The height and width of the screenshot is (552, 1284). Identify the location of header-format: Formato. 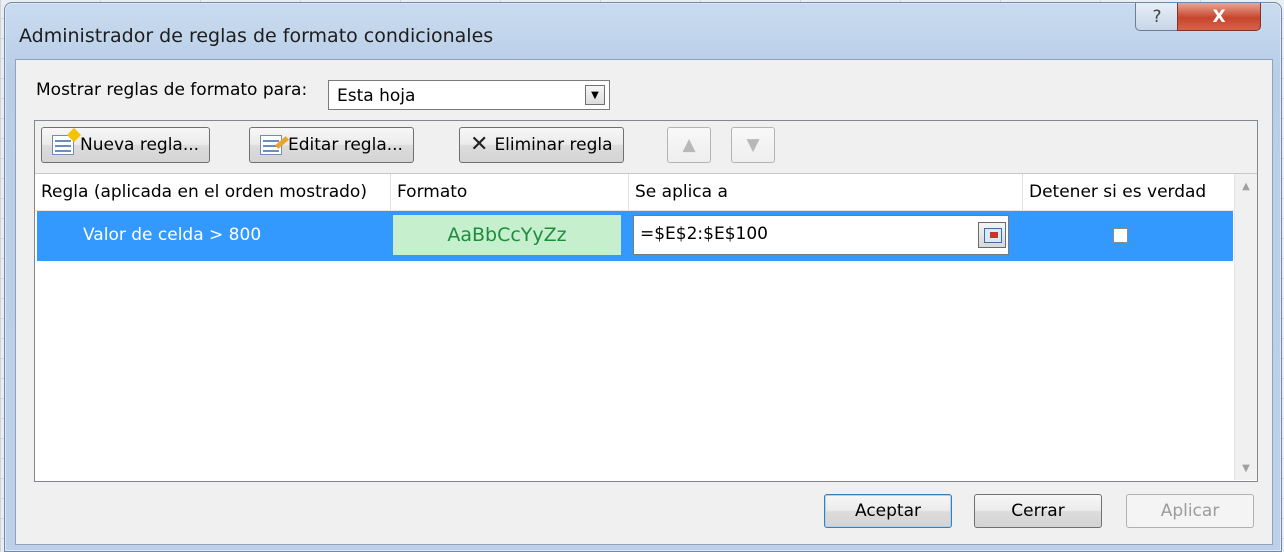
(510, 192).